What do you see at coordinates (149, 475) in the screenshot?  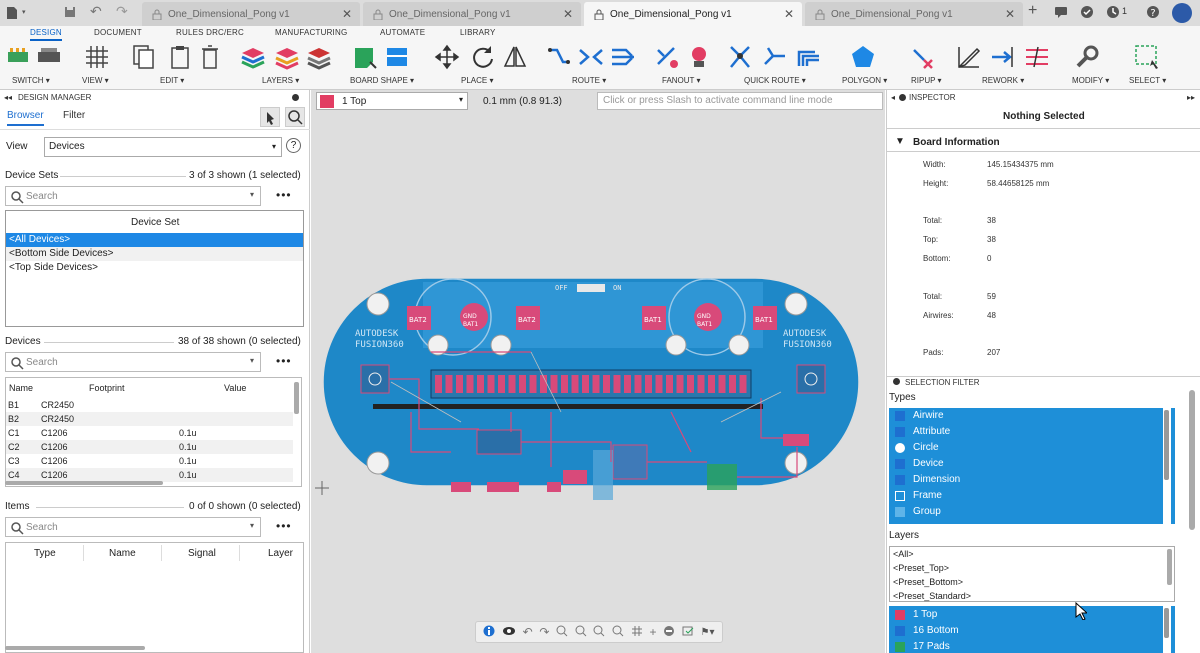 I see `table-row: C4 C1206 0.1u` at bounding box center [149, 475].